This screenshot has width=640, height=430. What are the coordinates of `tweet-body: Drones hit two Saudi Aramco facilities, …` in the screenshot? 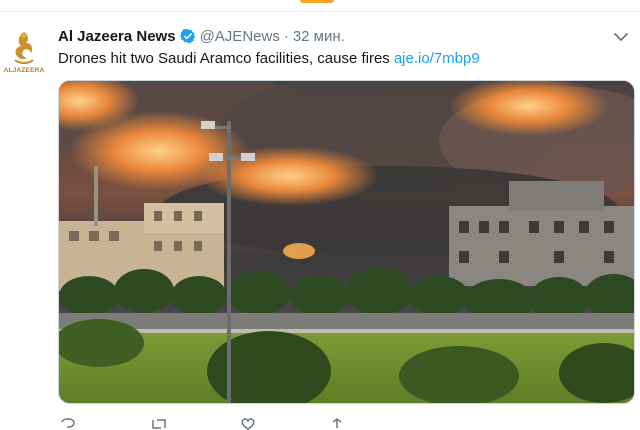 It's located at (224, 58).